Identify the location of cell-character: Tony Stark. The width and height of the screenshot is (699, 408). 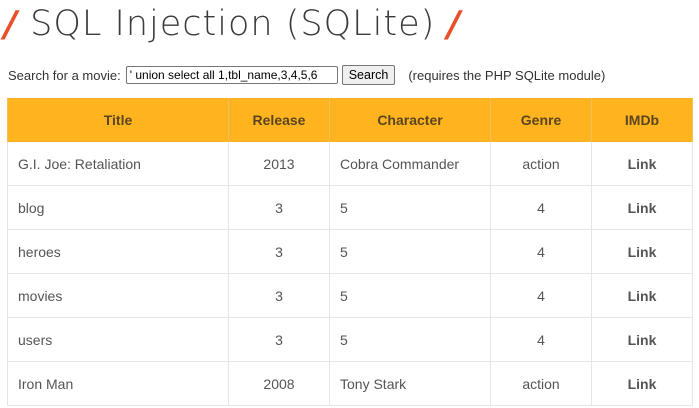
(410, 383).